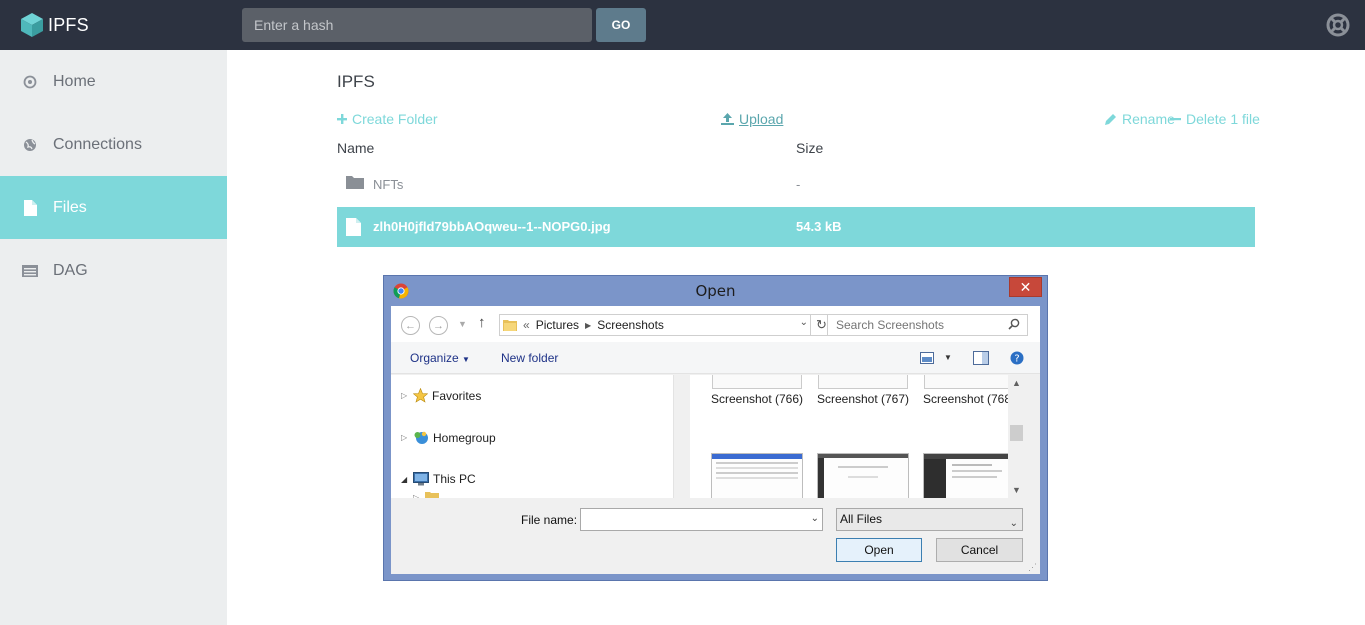 This screenshot has height=625, width=1365. I want to click on rename-label: Rename, so click(1148, 119).